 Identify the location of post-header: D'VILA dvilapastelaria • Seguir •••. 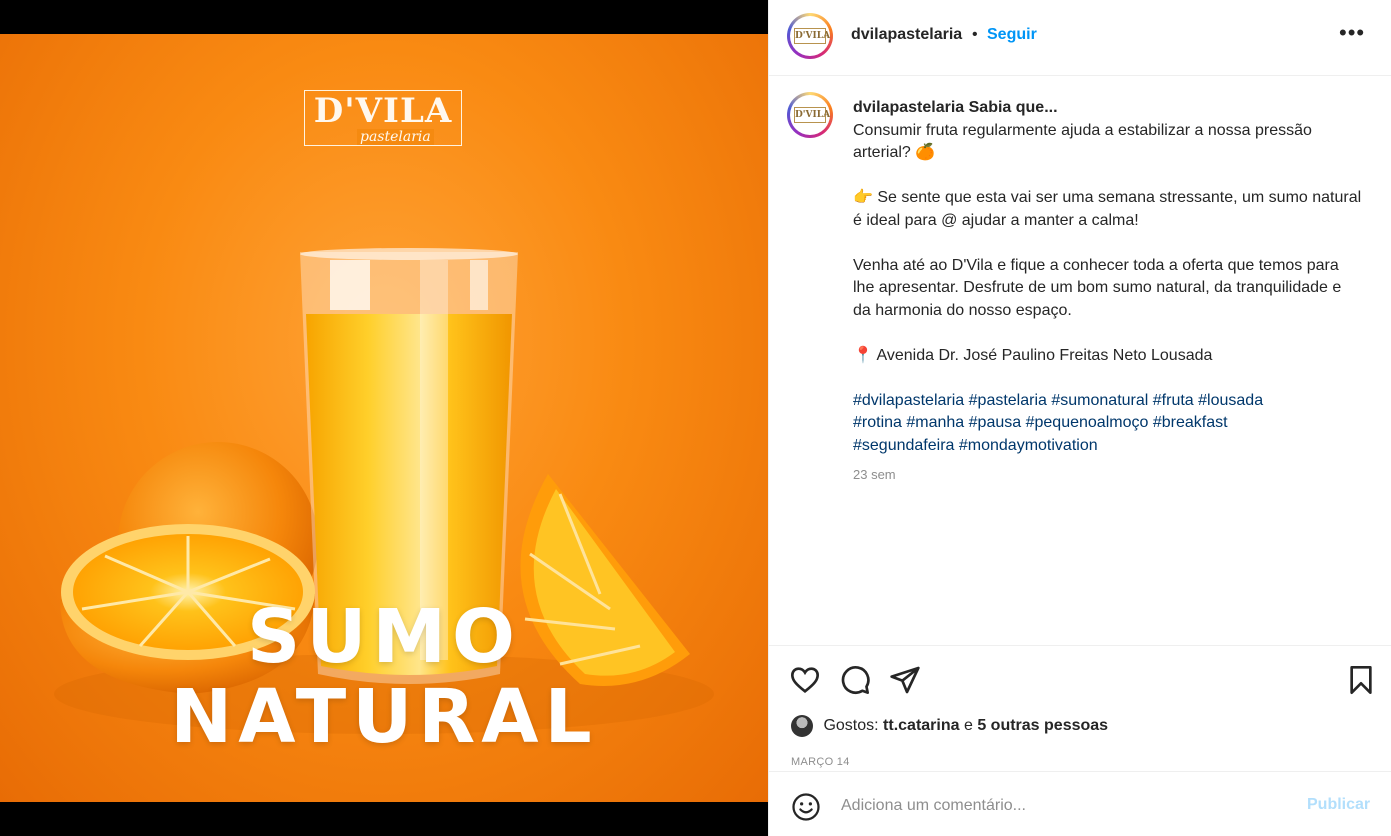
(1080, 38).